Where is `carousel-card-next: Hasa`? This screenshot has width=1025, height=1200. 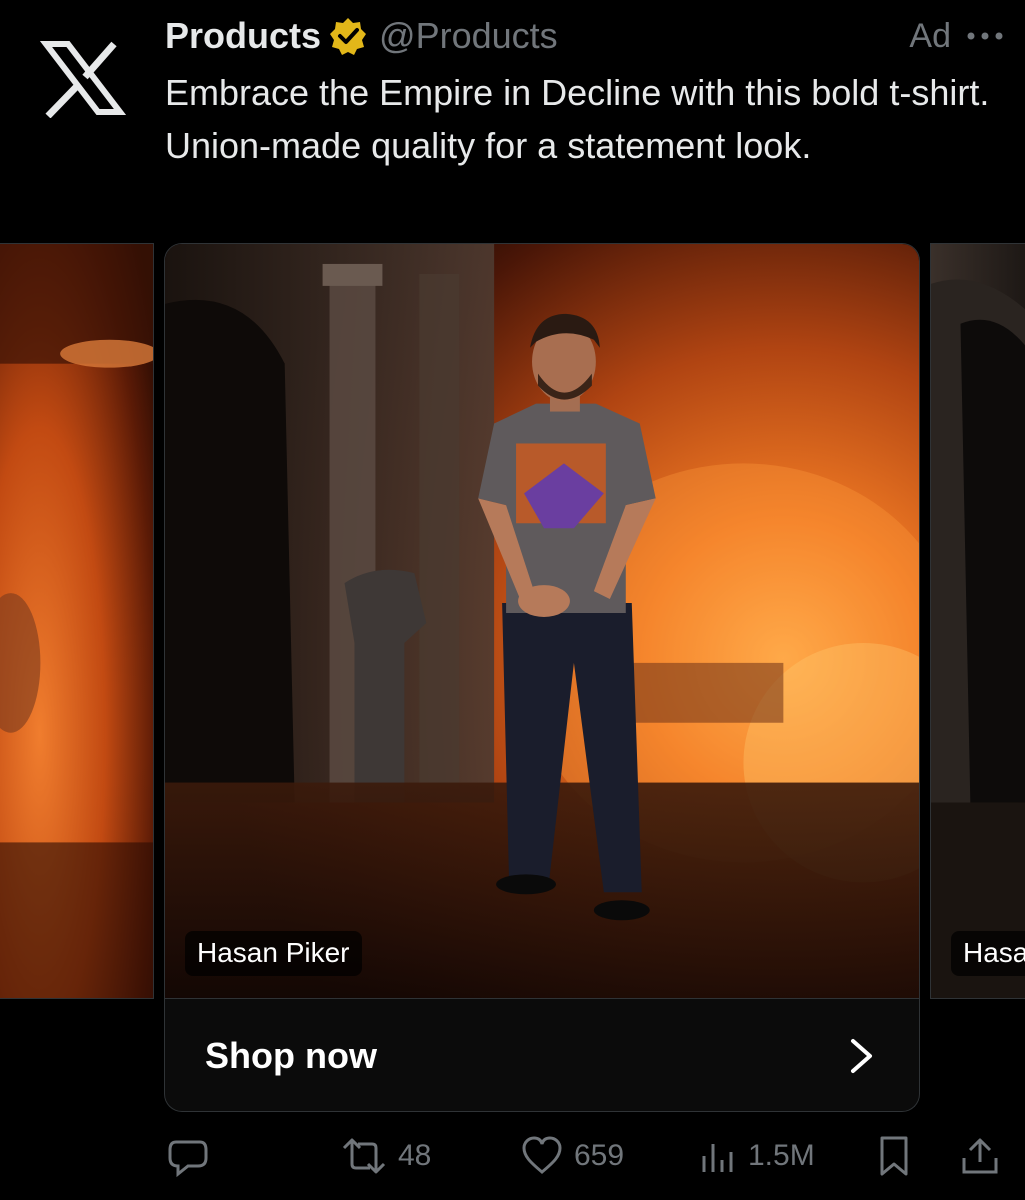 carousel-card-next: Hasa is located at coordinates (977, 621).